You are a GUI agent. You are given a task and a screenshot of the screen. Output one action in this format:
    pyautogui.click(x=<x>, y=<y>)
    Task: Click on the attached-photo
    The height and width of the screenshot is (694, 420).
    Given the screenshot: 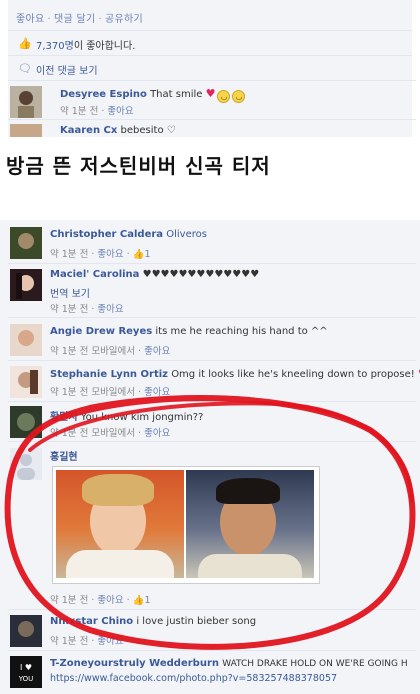 What is the action you would take?
    pyautogui.click(x=186, y=525)
    